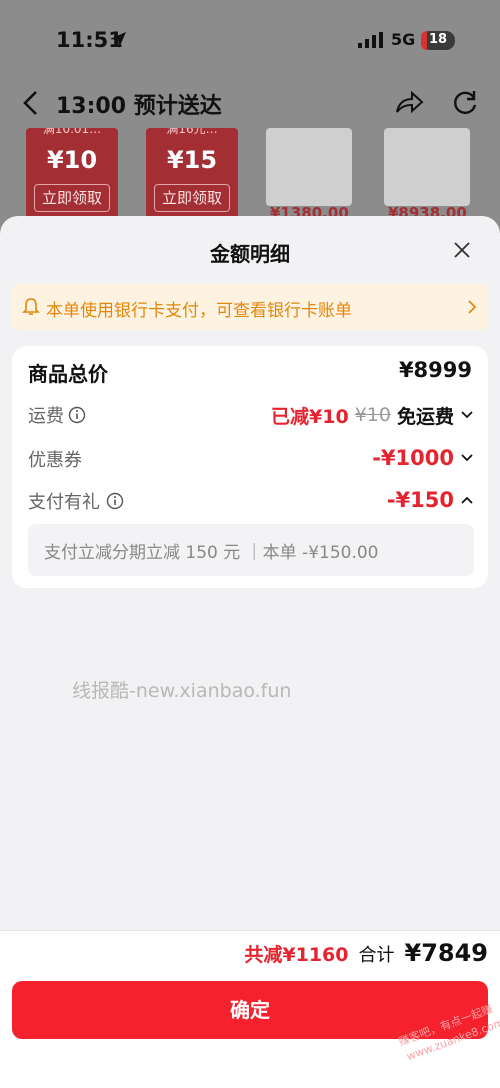 Image resolution: width=500 pixels, height=1088 pixels. Describe the element at coordinates (420, 500) in the screenshot. I see `payment-gift-discount: -¥150` at that location.